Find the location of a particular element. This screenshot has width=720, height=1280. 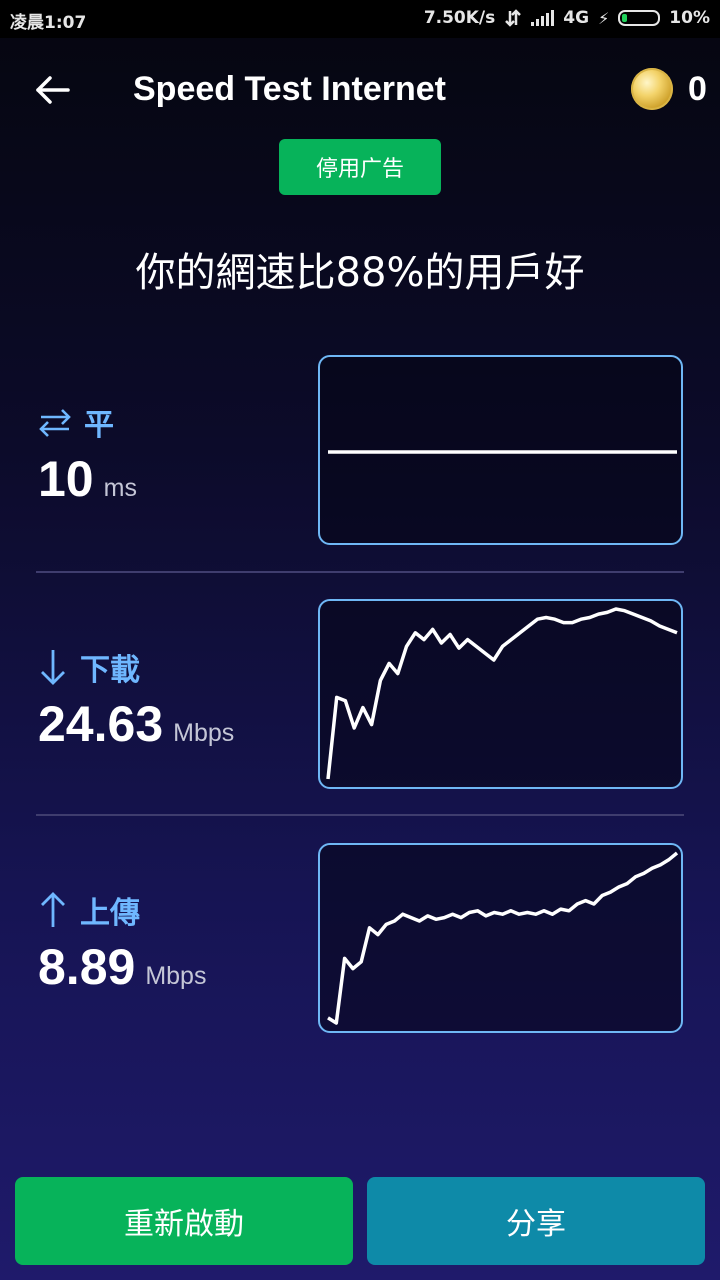

download-metric: 下載 24.63 Mbps is located at coordinates (183, 699).